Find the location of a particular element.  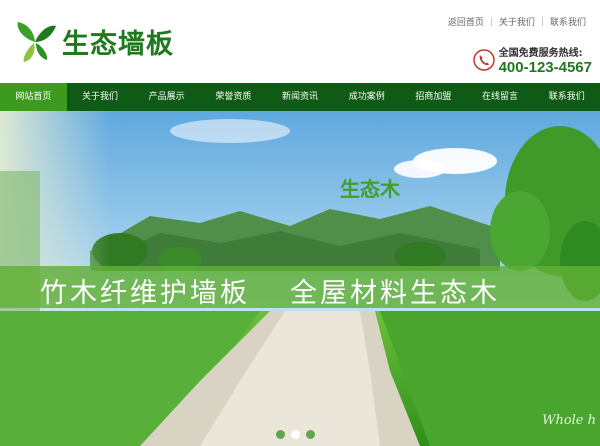

leaf-logo-icon is located at coordinates (36, 42).